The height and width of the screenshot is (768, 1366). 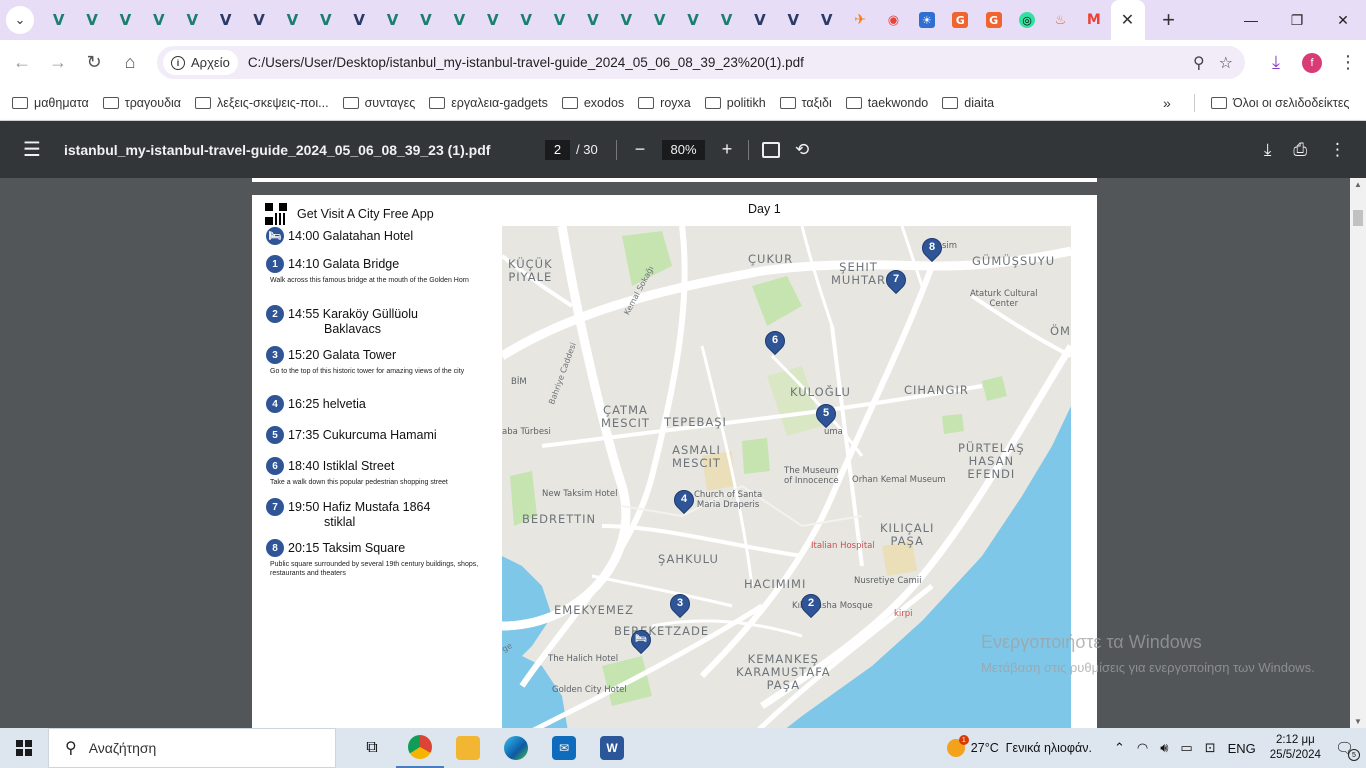 I want to click on notification-icon: 🗨︎ 5, so click(x=1347, y=750).